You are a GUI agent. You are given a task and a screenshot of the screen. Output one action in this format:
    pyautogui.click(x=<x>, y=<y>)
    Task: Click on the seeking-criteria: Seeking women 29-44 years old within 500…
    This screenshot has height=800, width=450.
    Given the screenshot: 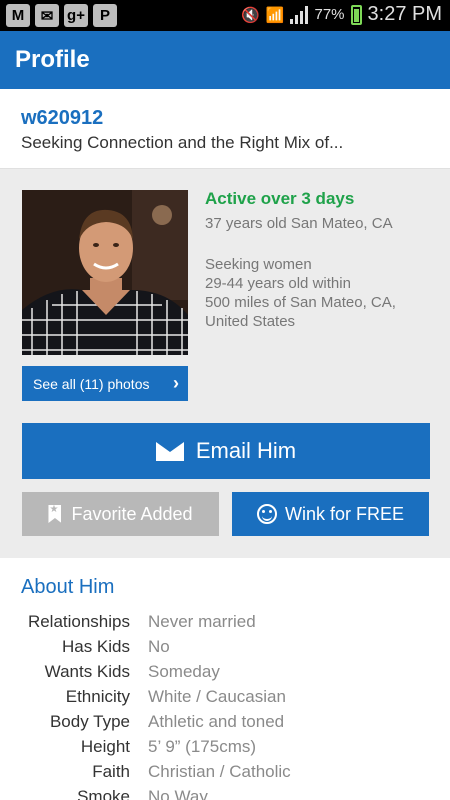 What is the action you would take?
    pyautogui.click(x=300, y=293)
    